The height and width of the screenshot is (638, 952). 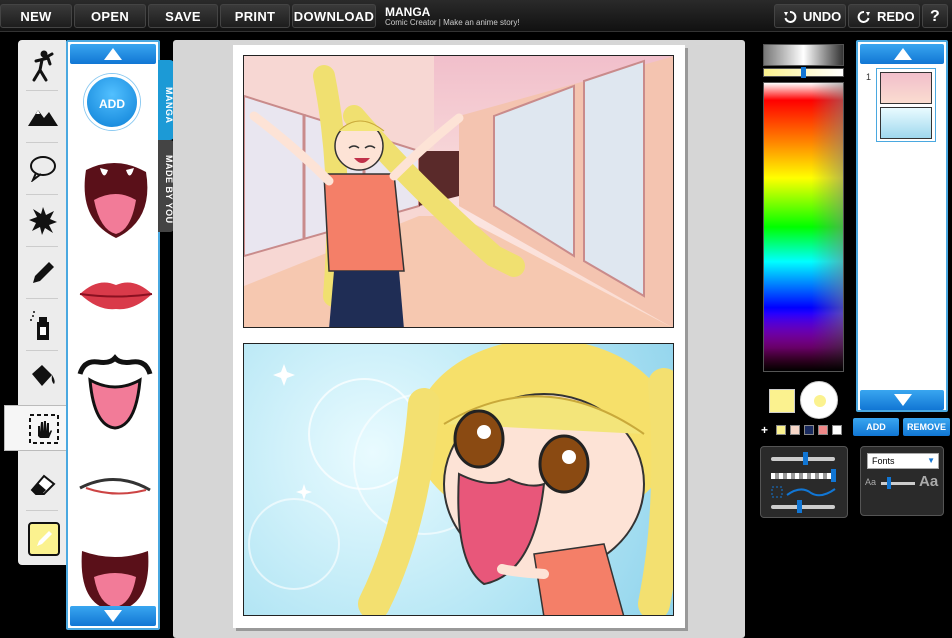 I want to click on effects-tool, so click(x=42, y=221).